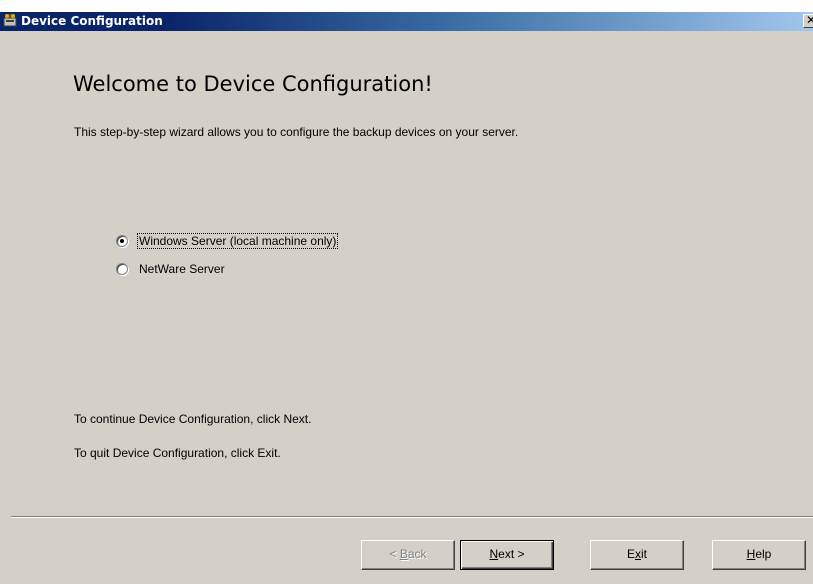 This screenshot has width=813, height=584. I want to click on footer-separator-highlight, so click(412, 517).